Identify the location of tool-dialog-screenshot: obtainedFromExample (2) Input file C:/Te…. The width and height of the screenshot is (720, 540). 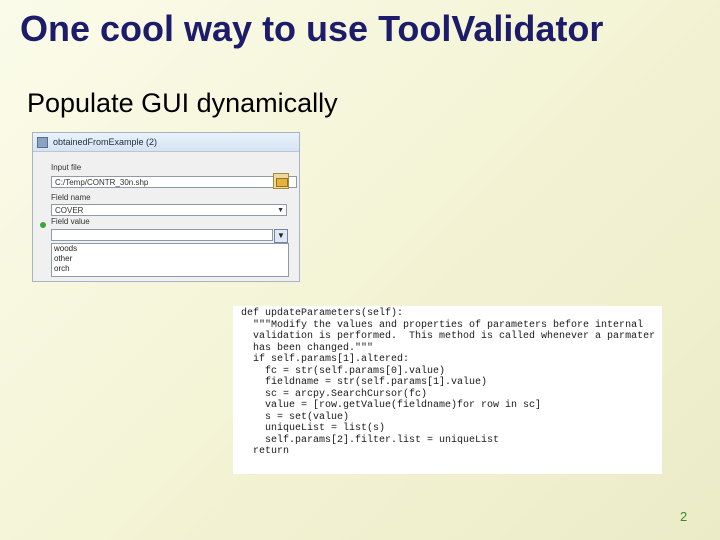
(166, 207).